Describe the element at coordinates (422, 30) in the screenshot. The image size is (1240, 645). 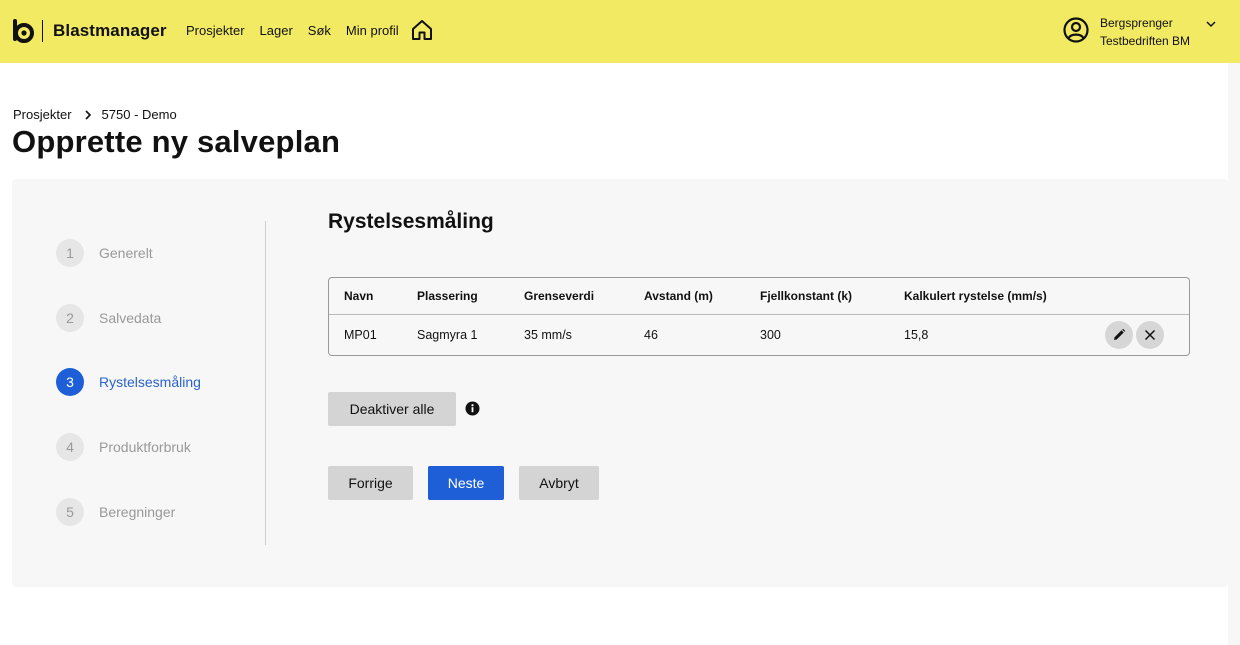
I see `home-icon` at that location.